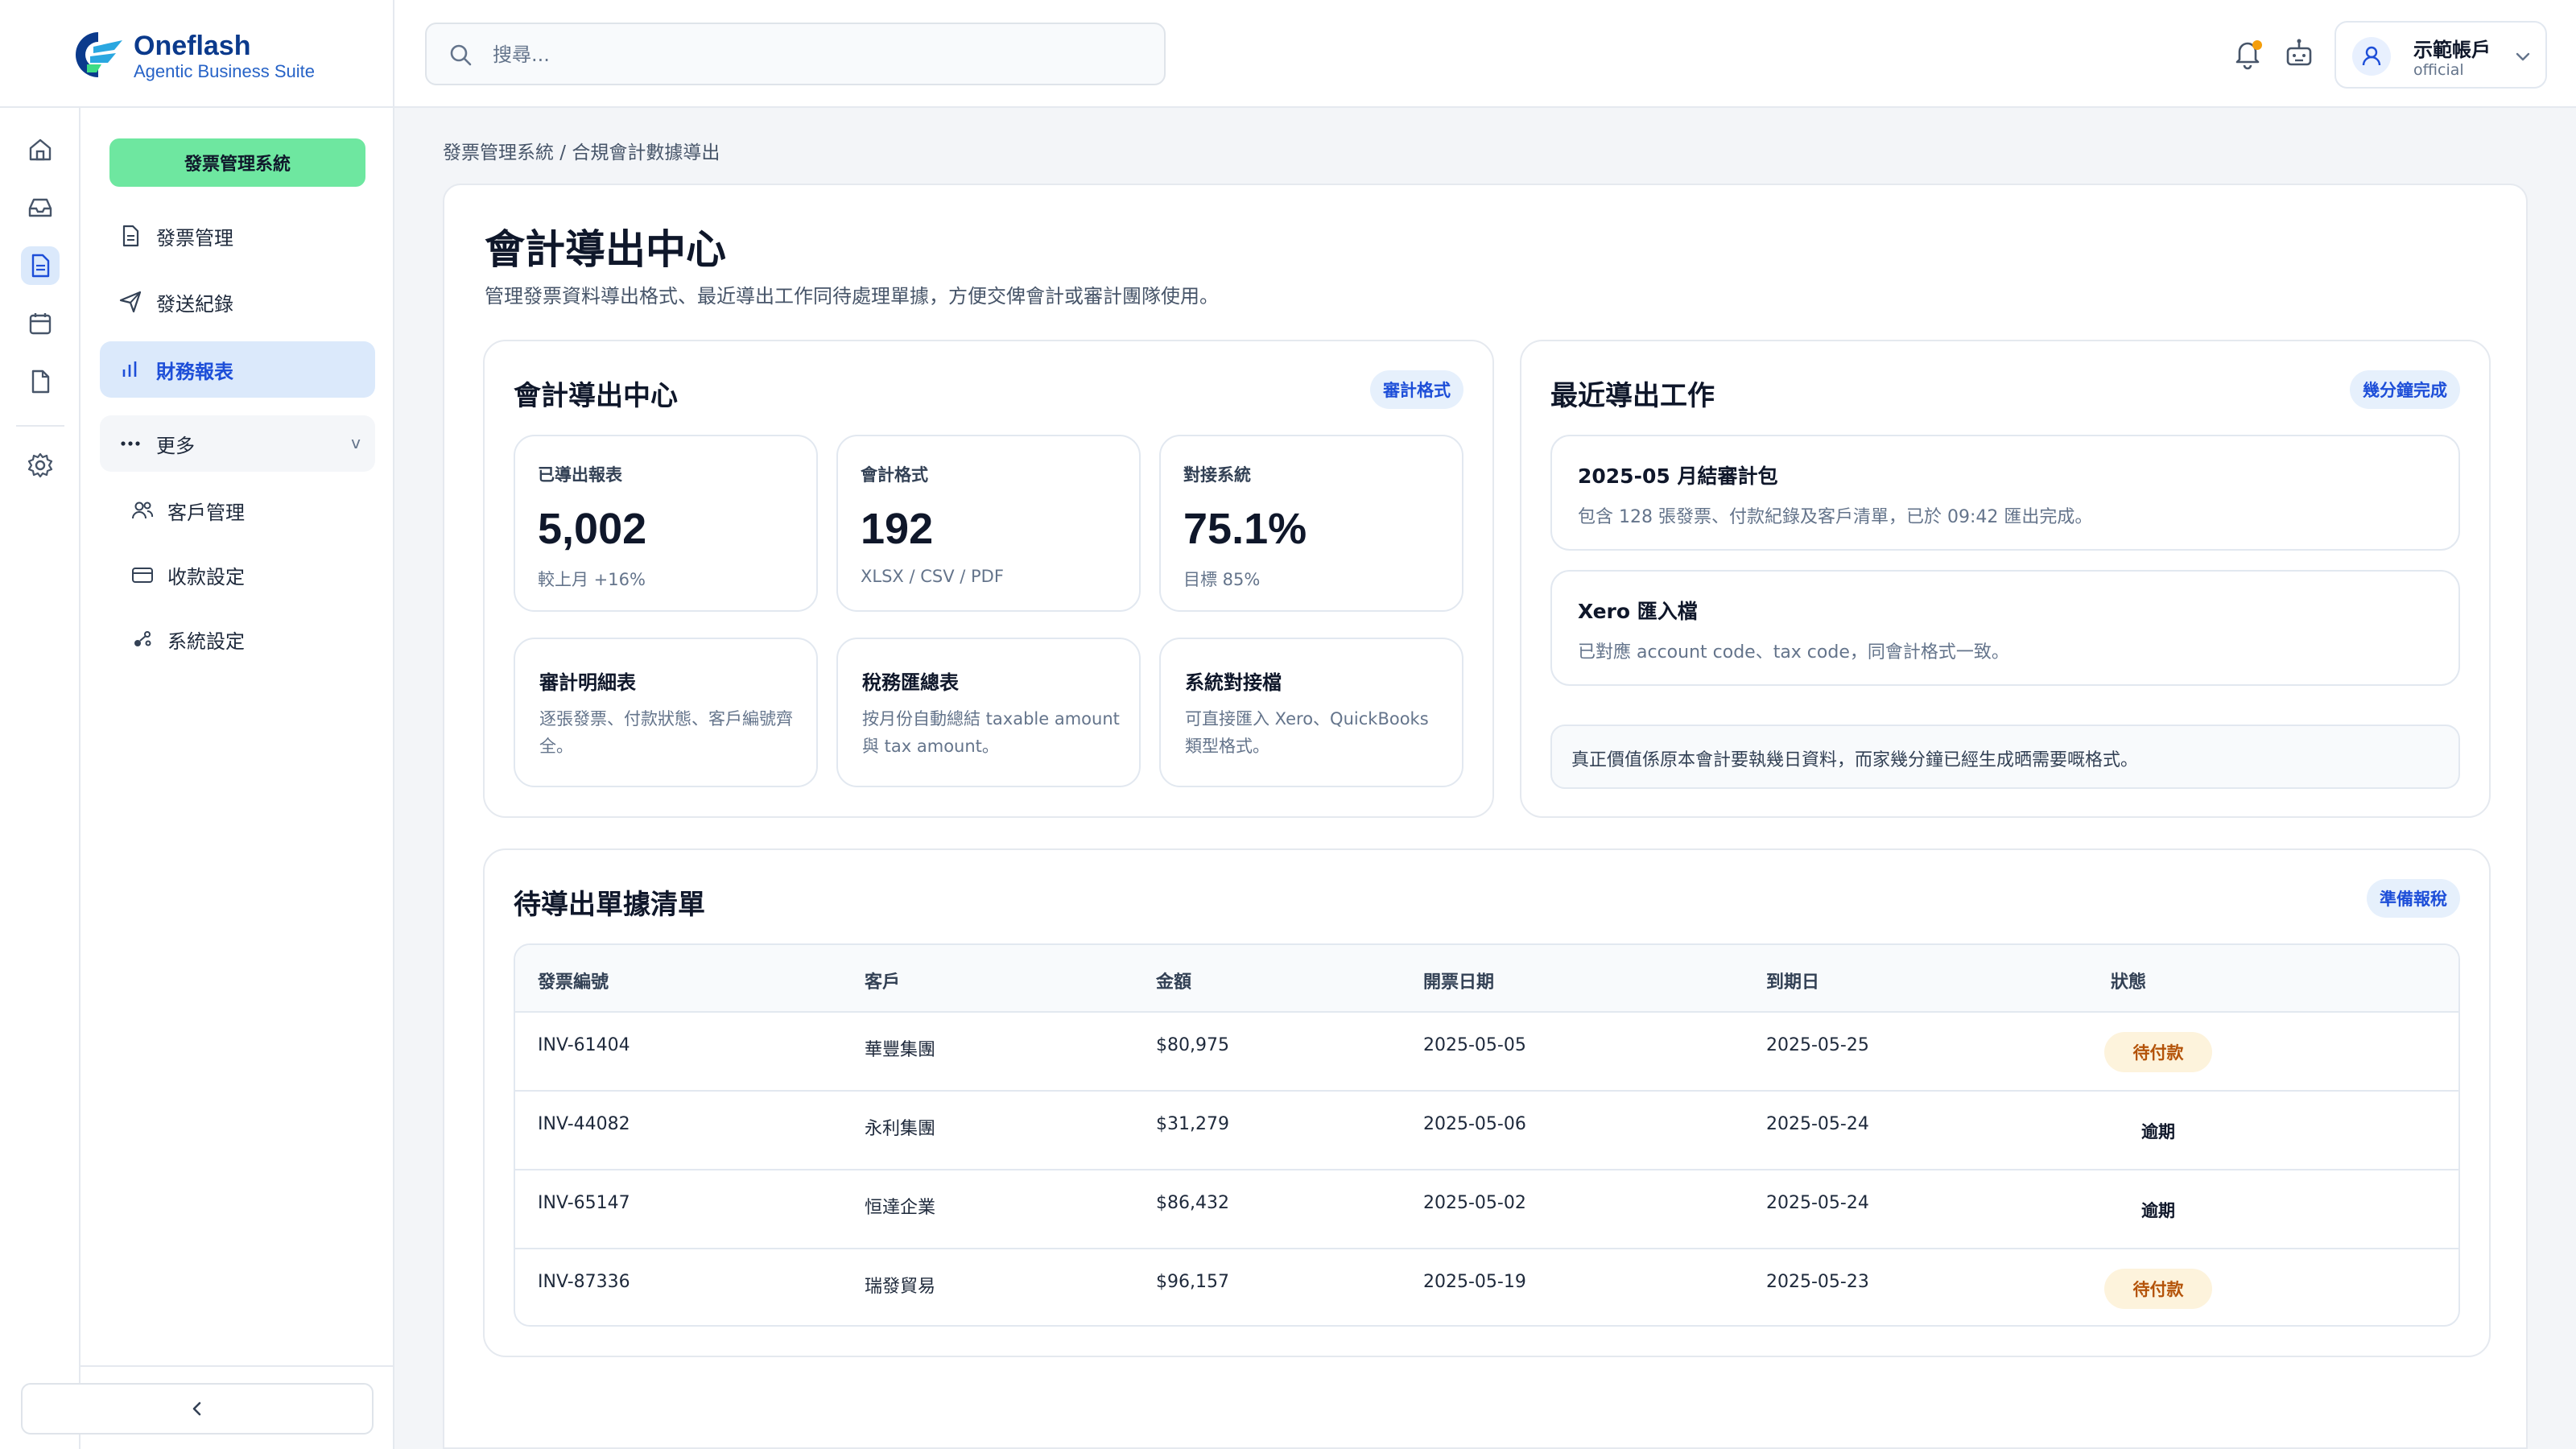 The height and width of the screenshot is (1449, 2576). What do you see at coordinates (897, 529) in the screenshot?
I see `stat-value: 192` at bounding box center [897, 529].